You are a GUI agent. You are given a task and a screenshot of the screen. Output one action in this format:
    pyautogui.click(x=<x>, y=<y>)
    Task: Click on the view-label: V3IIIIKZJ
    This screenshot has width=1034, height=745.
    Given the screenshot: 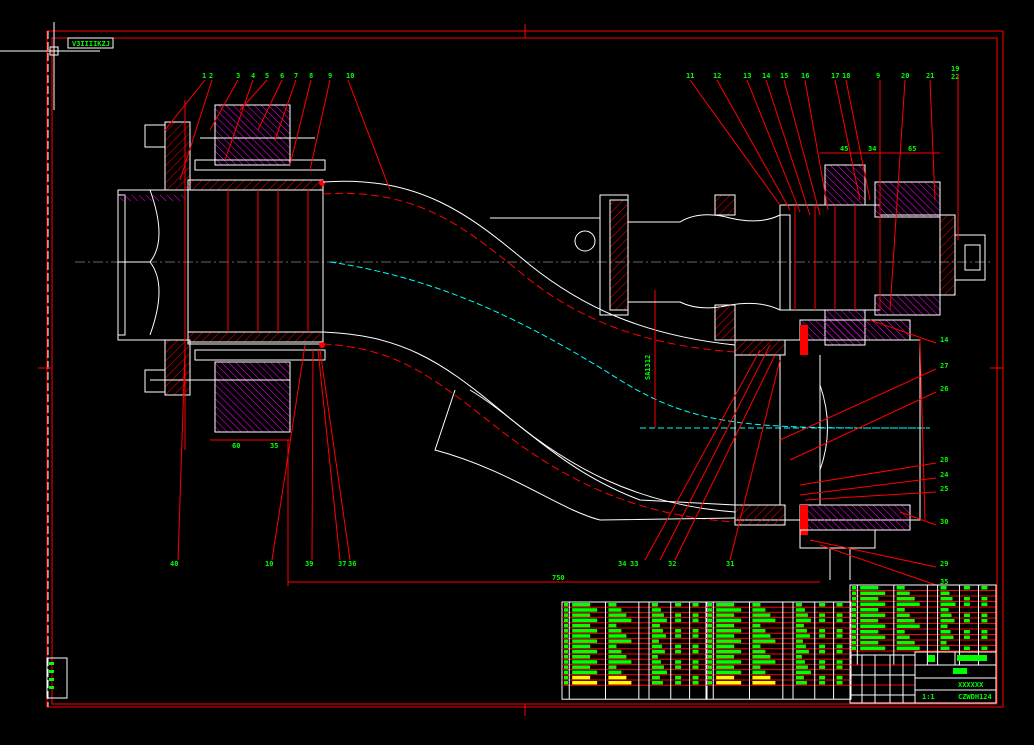 What is the action you would take?
    pyautogui.click(x=91, y=44)
    